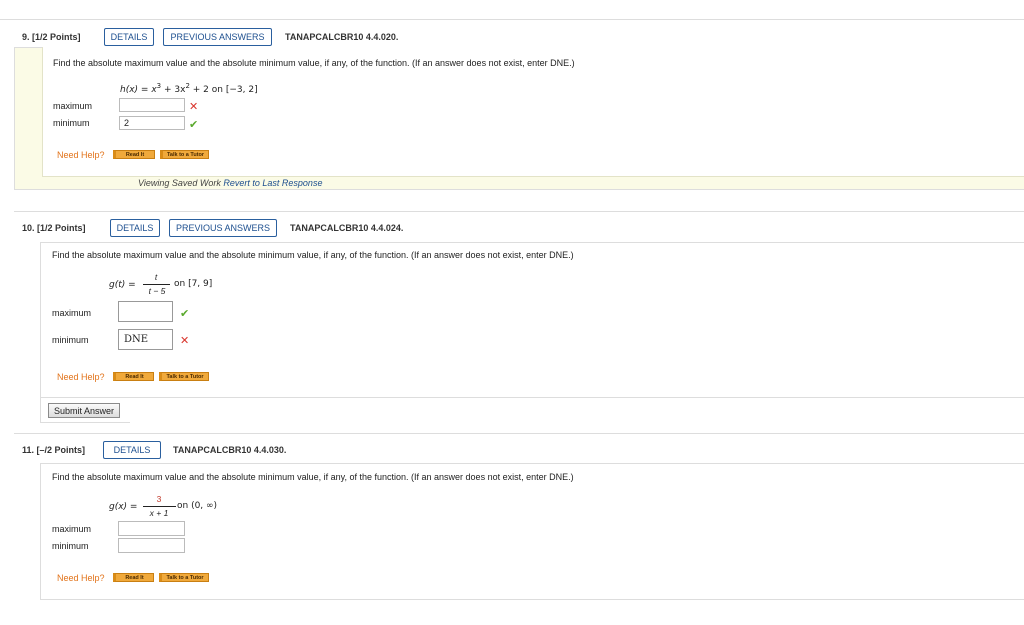  I want to click on question-number: 9. [1/2 Points], so click(51, 37).